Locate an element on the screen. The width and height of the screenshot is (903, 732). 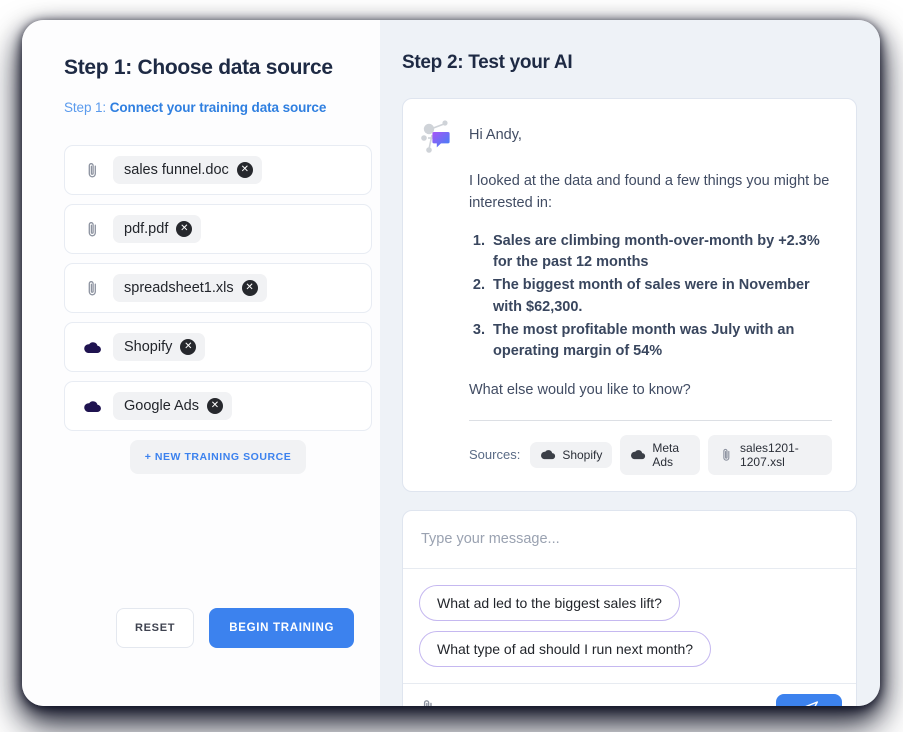
send-button is located at coordinates (809, 699).